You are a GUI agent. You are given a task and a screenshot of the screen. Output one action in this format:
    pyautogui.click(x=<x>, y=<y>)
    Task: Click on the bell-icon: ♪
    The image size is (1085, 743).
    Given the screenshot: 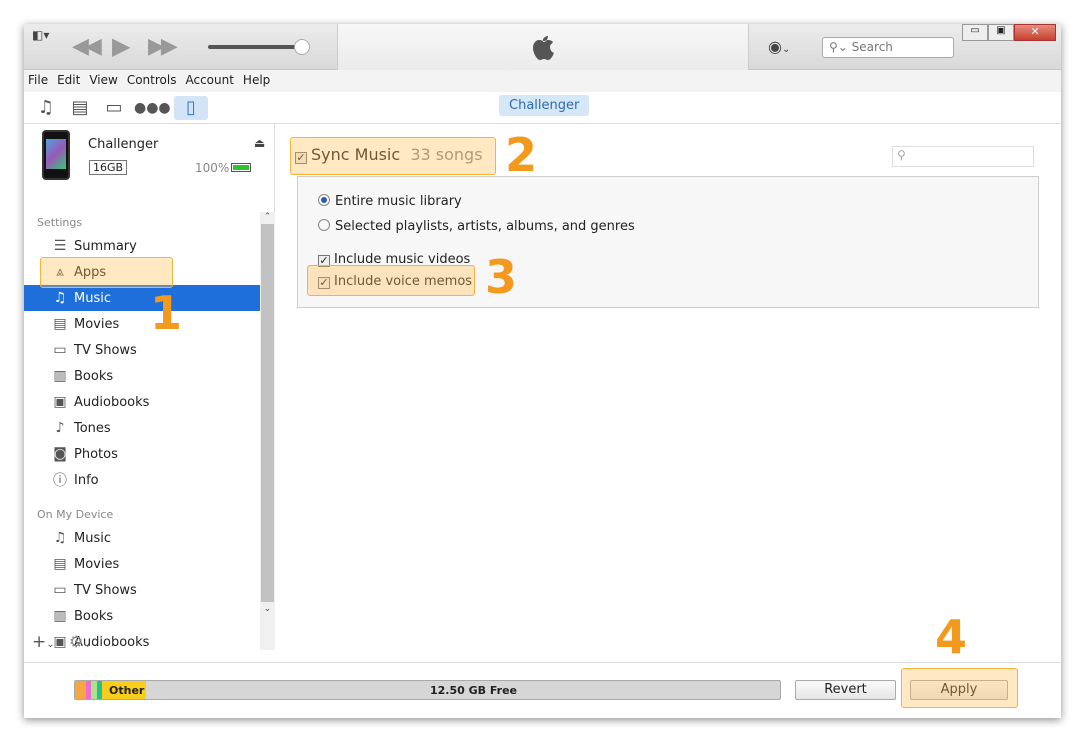 What is the action you would take?
    pyautogui.click(x=60, y=428)
    